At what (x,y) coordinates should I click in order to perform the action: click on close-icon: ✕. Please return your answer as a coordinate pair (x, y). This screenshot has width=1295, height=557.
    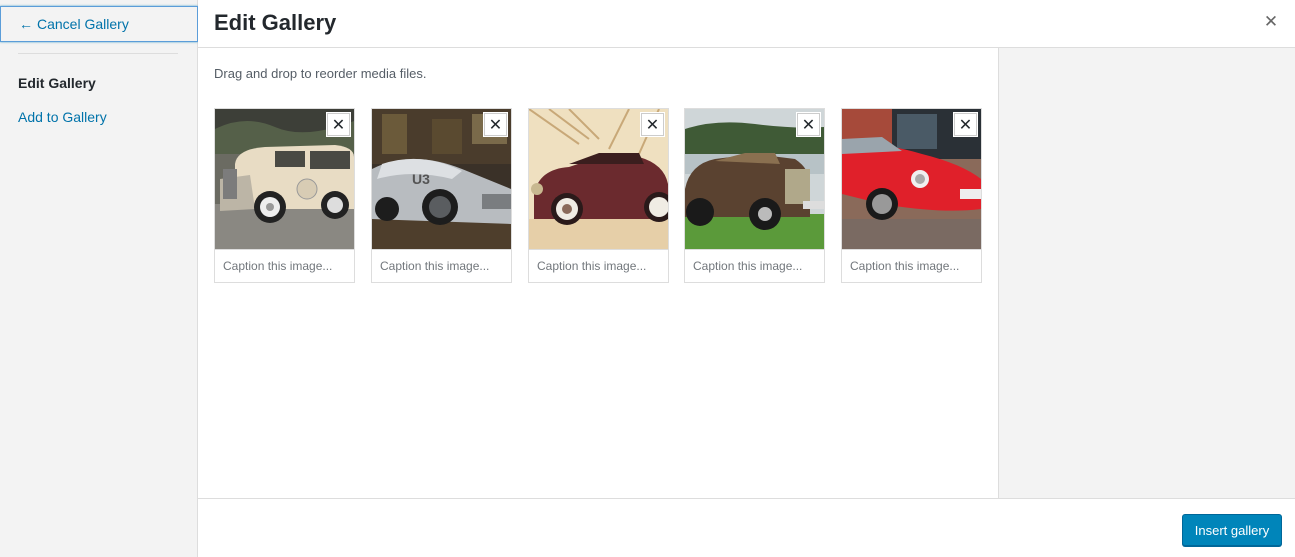
    Looking at the image, I should click on (1271, 22).